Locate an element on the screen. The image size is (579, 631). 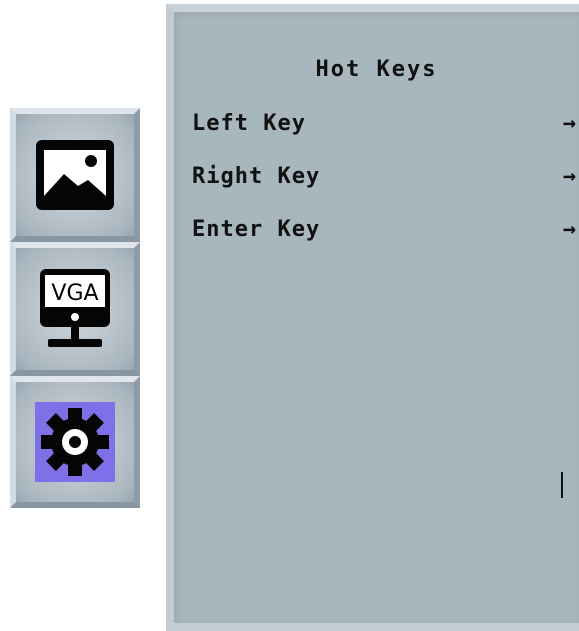
gear-icon is located at coordinates (75, 442).